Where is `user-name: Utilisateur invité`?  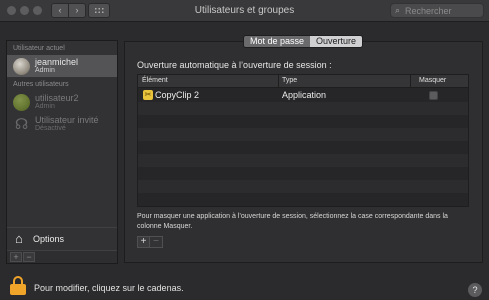 user-name: Utilisateur invité is located at coordinates (67, 120).